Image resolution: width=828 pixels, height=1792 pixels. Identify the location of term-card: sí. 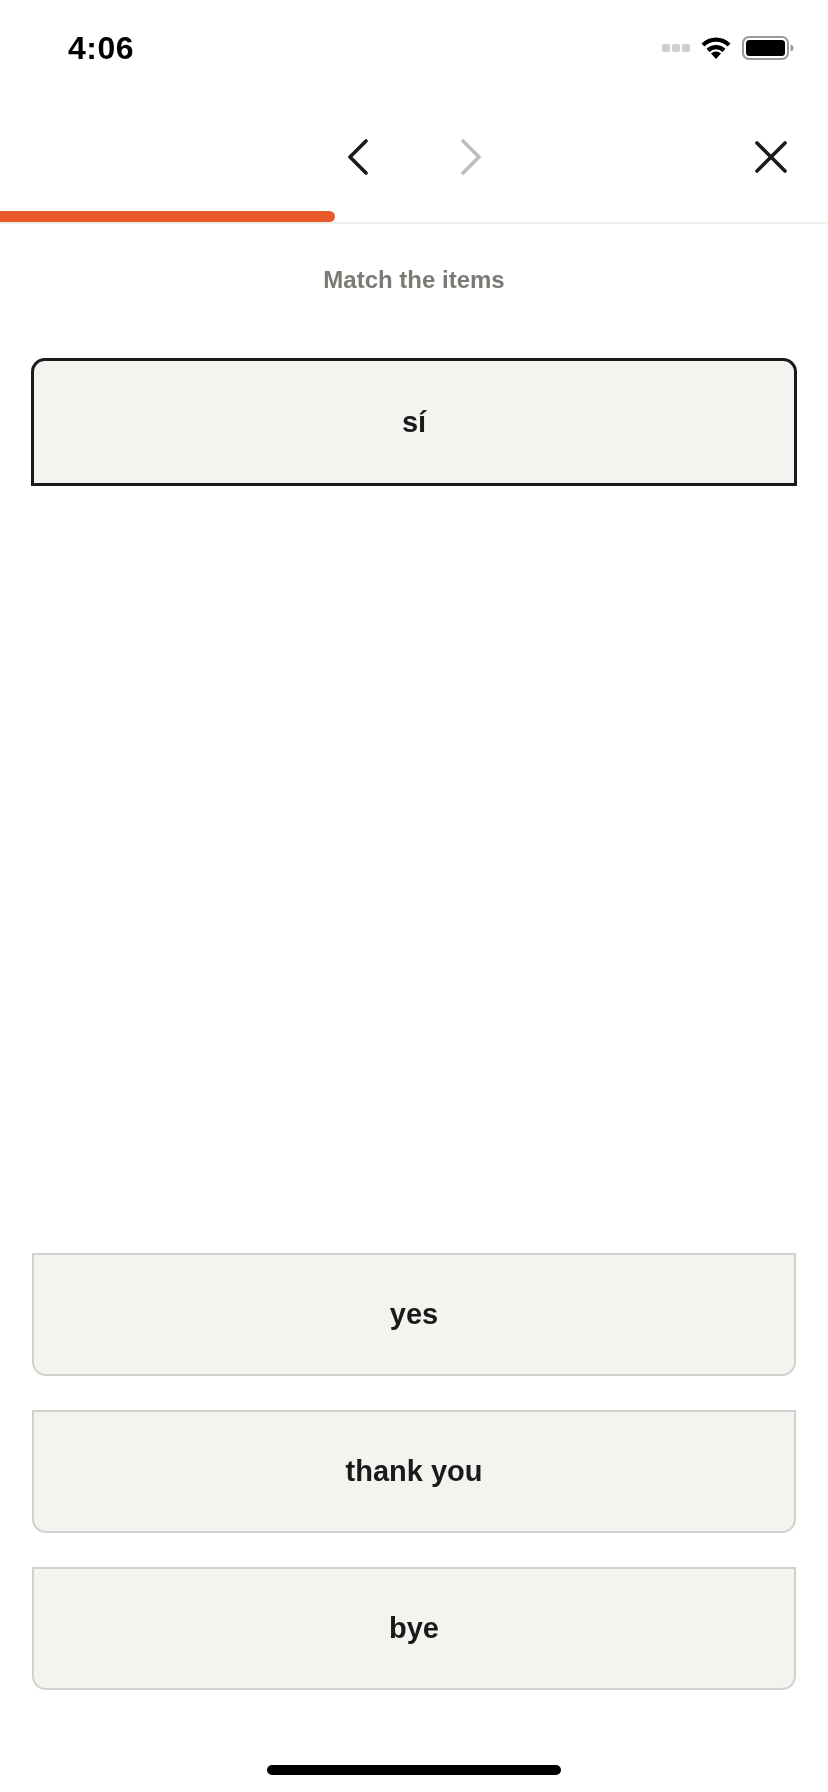
(414, 422).